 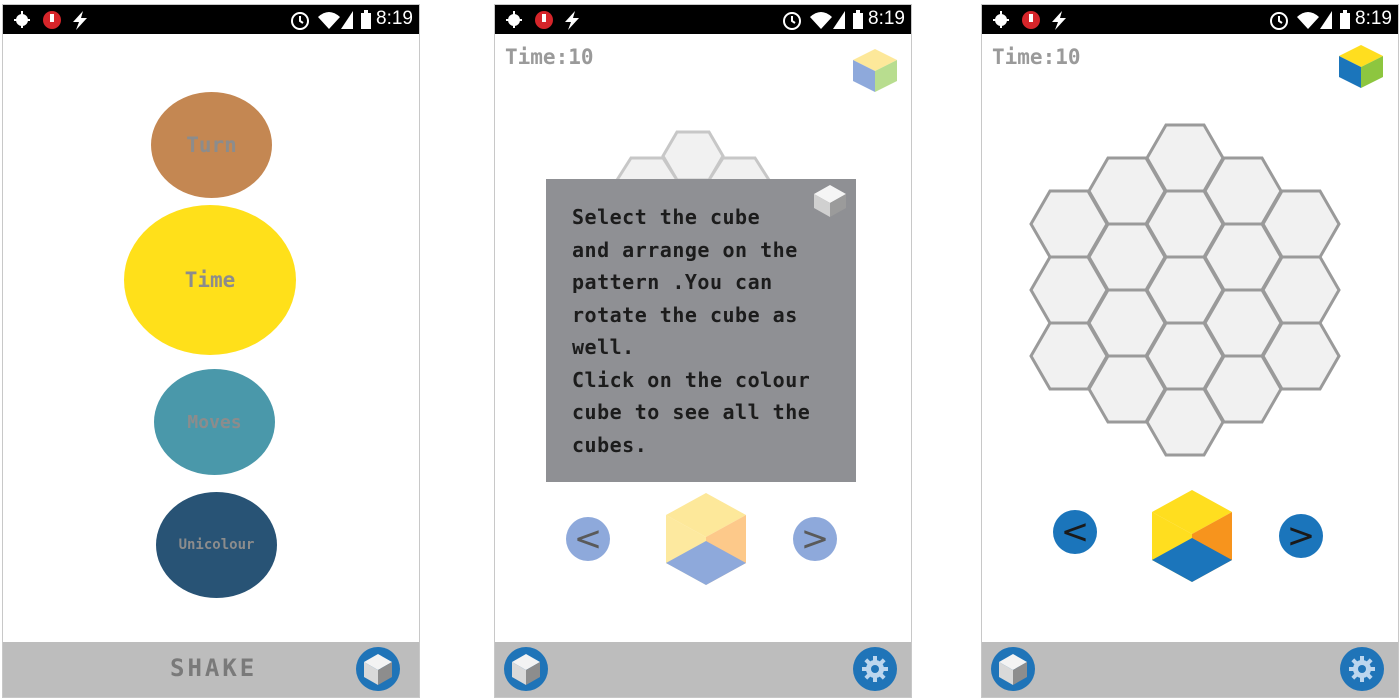 I want to click on time-label: Time, so click(x=210, y=280).